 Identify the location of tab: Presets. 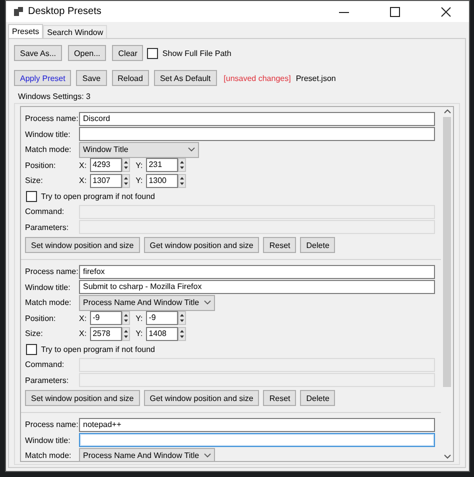
(26, 31).